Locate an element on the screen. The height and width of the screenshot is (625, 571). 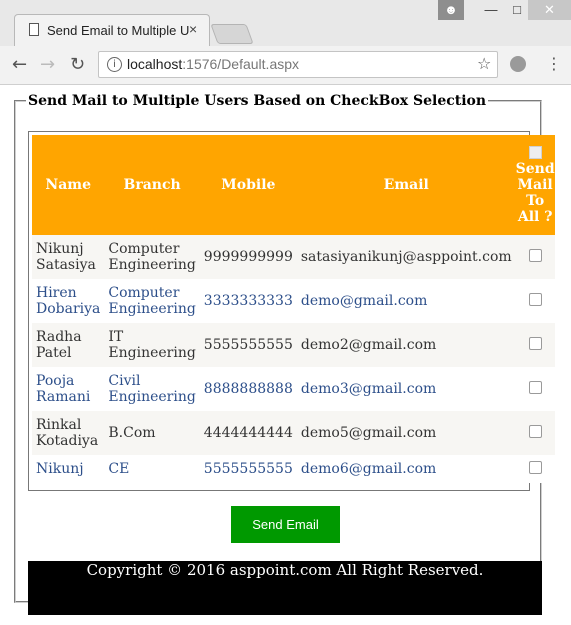
user-icon: ☻ is located at coordinates (451, 10).